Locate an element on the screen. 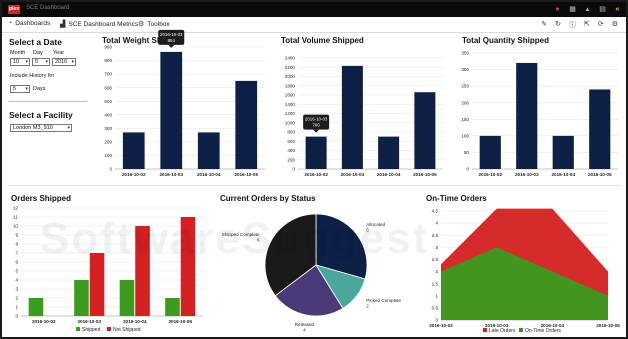  watermark: SoftwareSuggest is located at coordinates (235, 238).